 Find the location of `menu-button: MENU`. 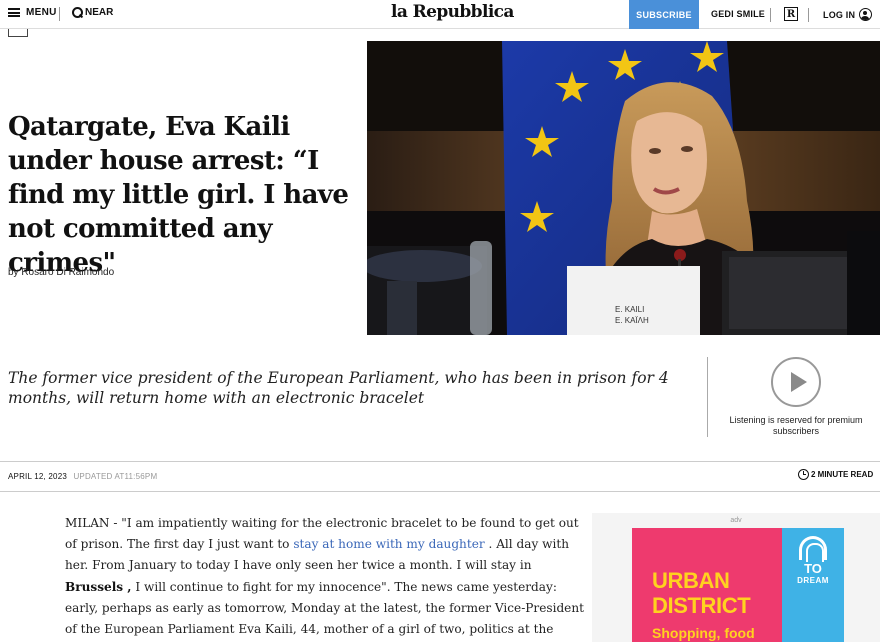

menu-button: MENU is located at coordinates (32, 12).